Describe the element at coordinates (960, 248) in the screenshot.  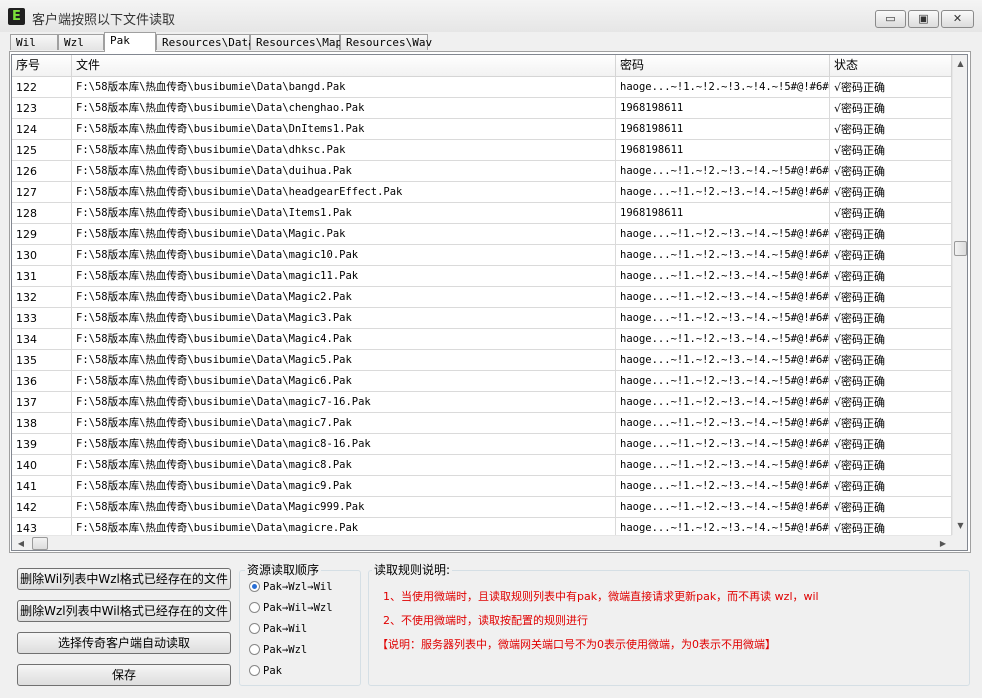
I see `vertical-scroll-thumb` at that location.